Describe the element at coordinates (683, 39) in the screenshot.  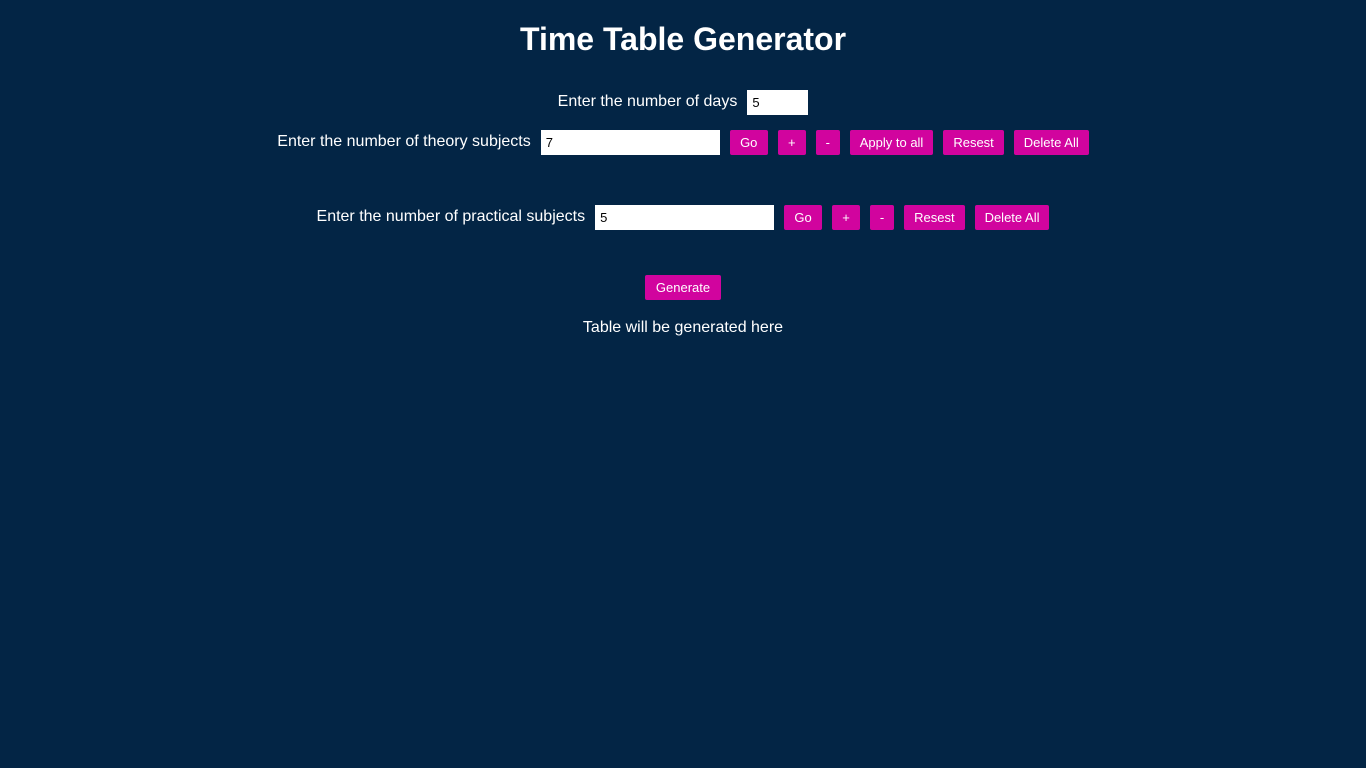
I see `page-title: Time Table Generator` at that location.